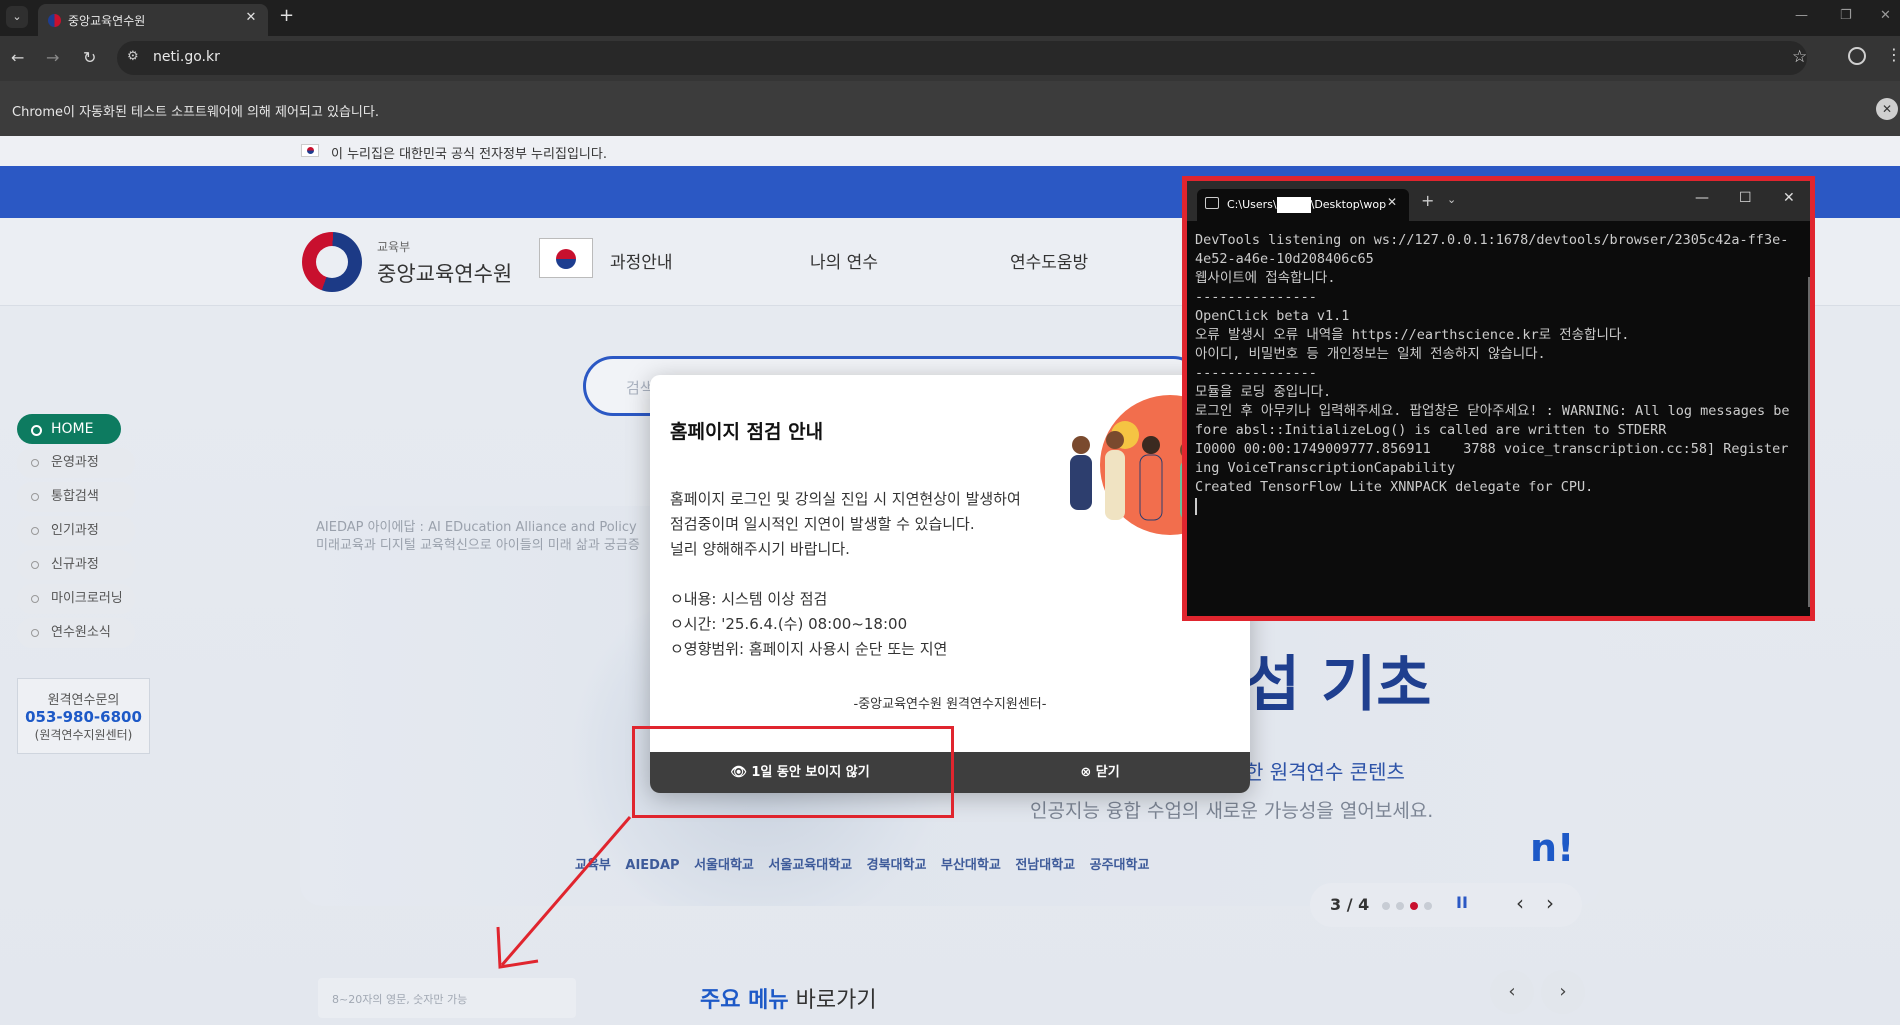 The image size is (1900, 1025). Describe the element at coordinates (83, 716) in the screenshot. I see `contact-box: 원격연수문의 053-980-6800 (원격연수지원센터)` at that location.